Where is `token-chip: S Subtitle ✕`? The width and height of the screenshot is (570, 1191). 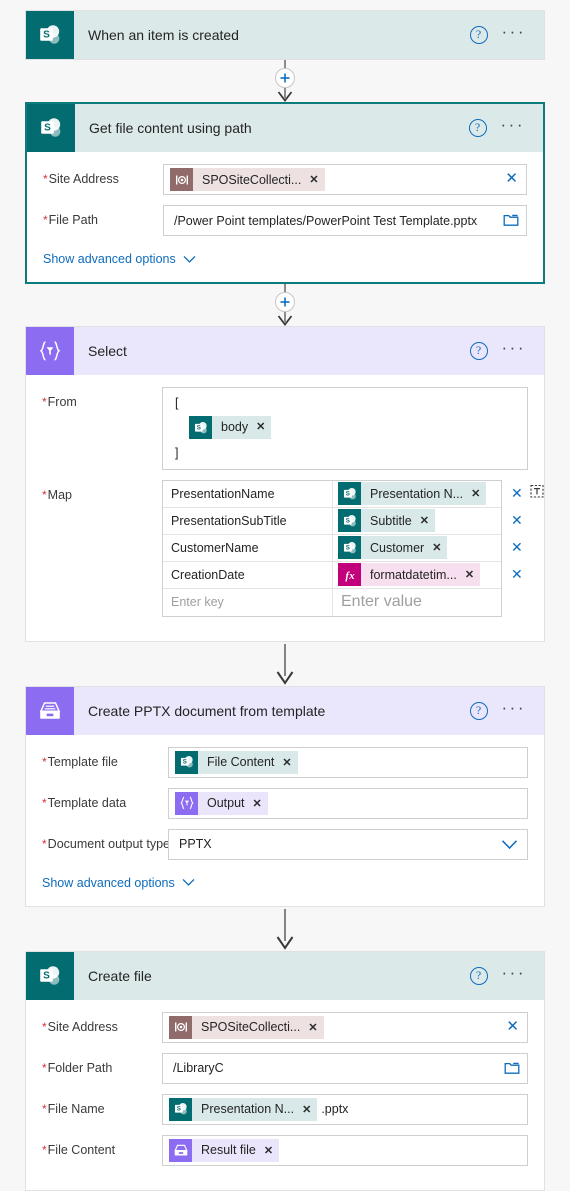 token-chip: S Subtitle ✕ is located at coordinates (386, 520).